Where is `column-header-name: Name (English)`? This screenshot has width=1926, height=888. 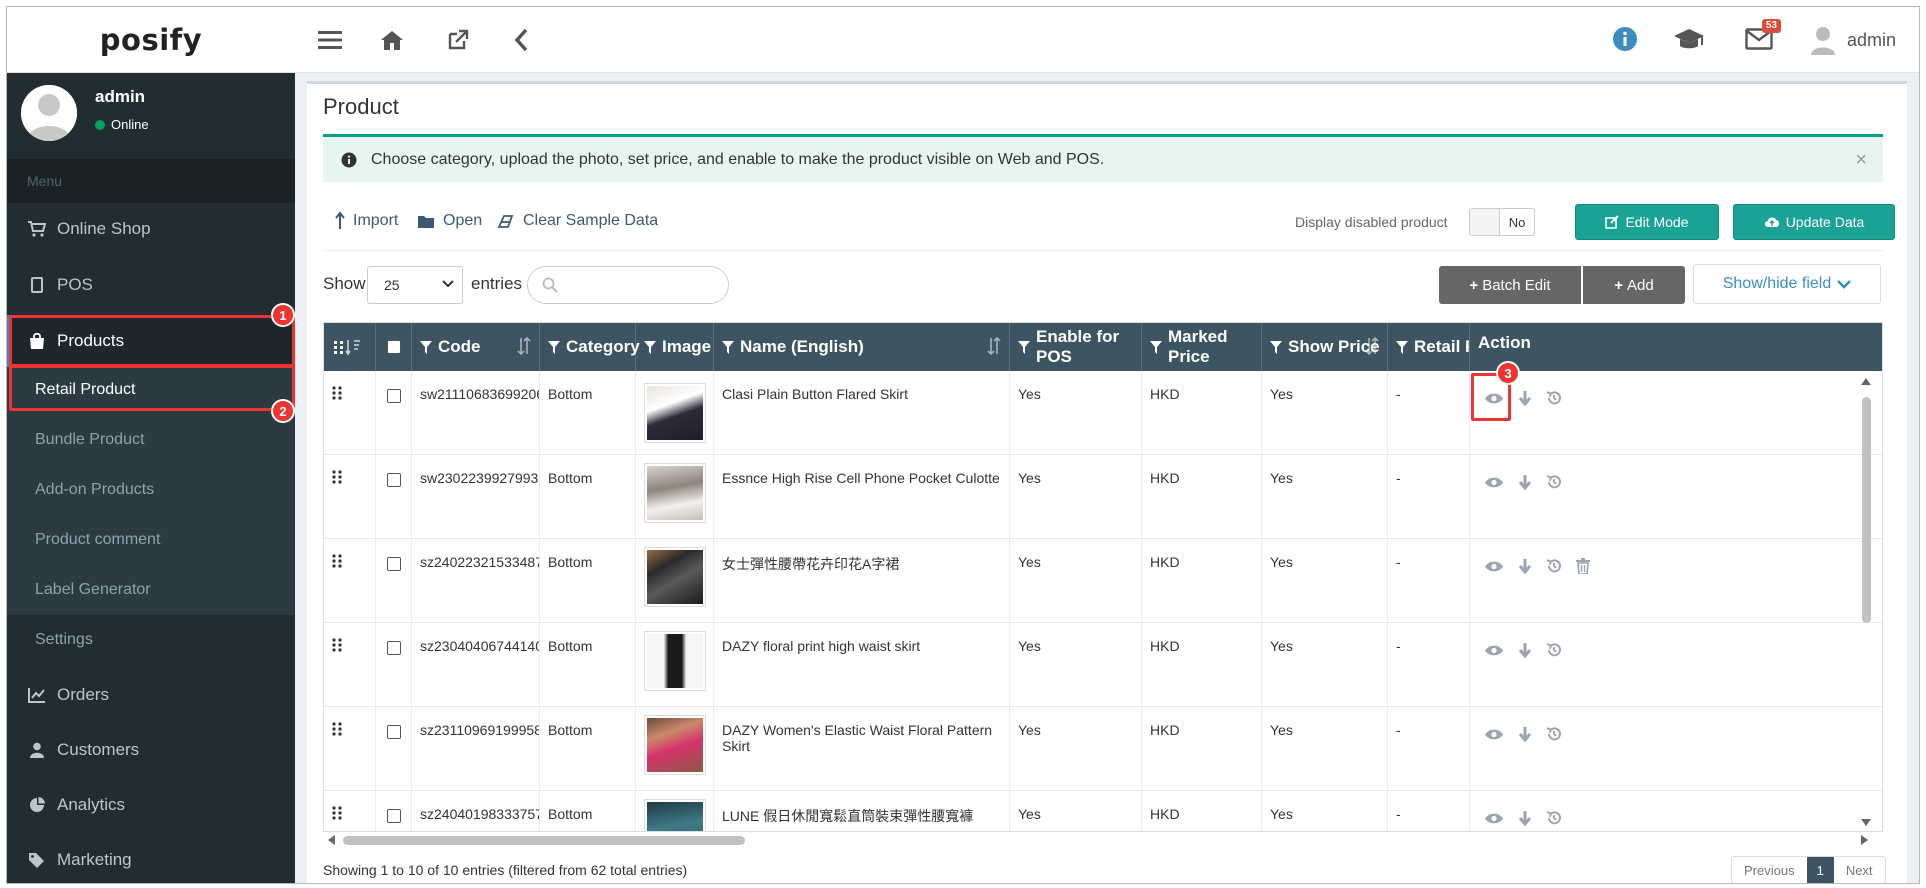 column-header-name: Name (English) is located at coordinates (862, 347).